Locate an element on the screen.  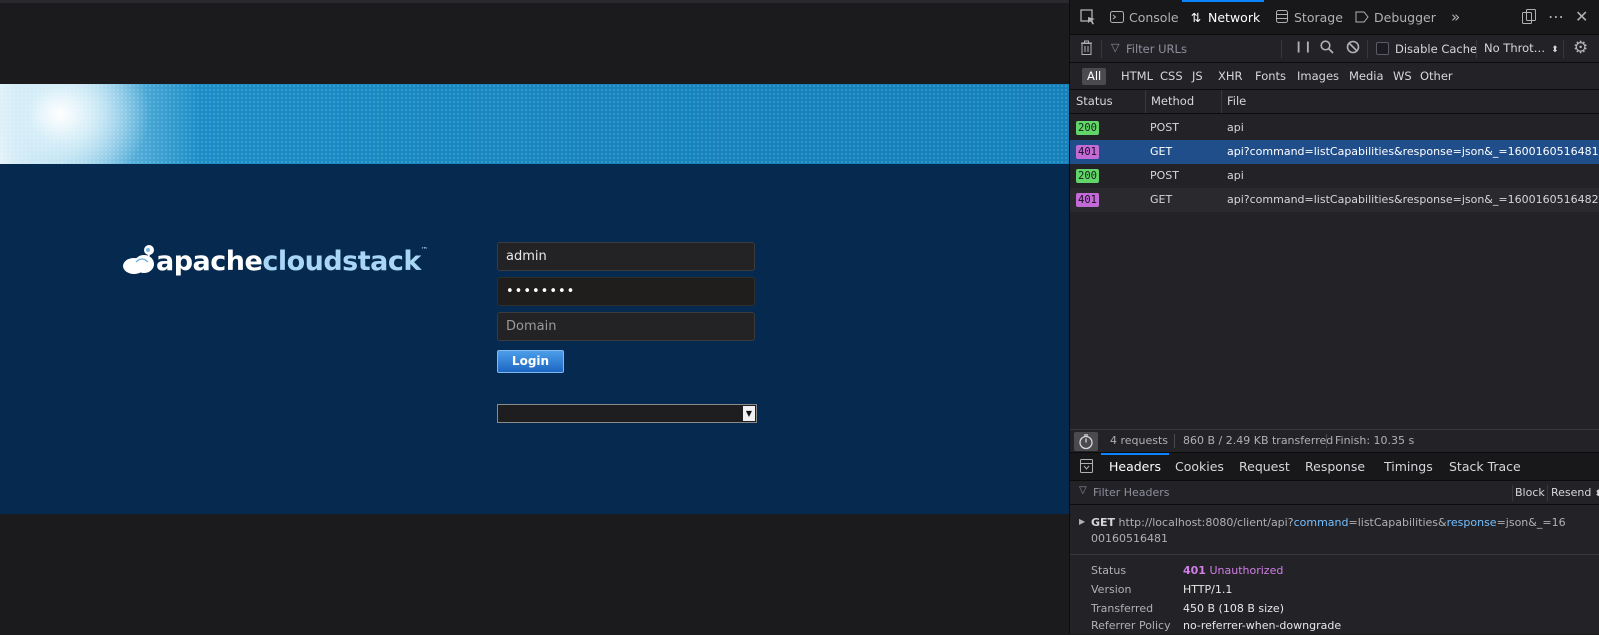
headers-filter-bar: ▽ Filter Headers Block Resend ⬍ is located at coordinates (1334, 493).